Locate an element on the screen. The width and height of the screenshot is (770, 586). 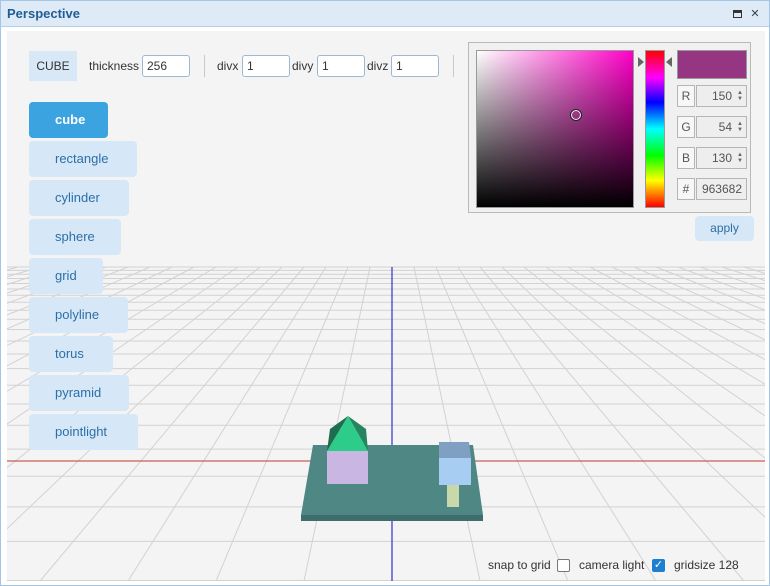
divx-field is located at coordinates (266, 66).